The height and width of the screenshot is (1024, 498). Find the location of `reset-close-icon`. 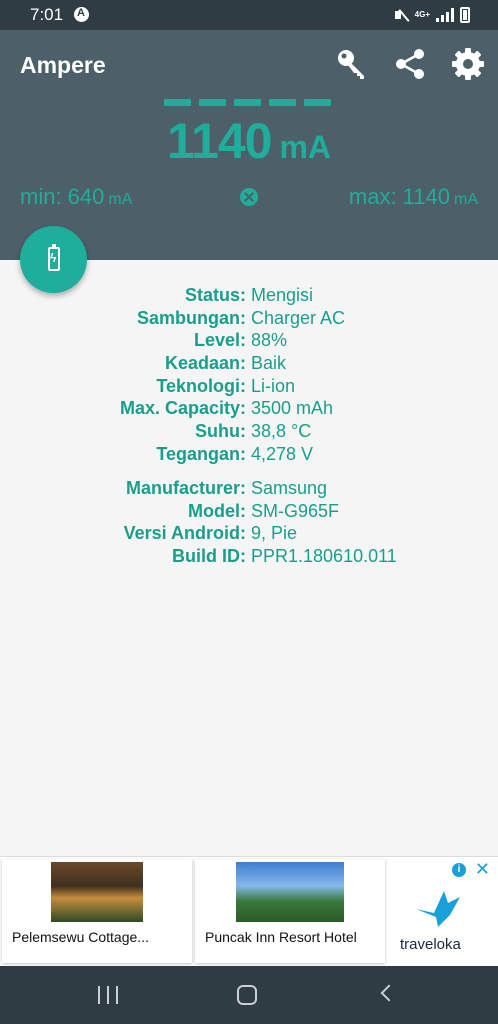

reset-close-icon is located at coordinates (249, 197).